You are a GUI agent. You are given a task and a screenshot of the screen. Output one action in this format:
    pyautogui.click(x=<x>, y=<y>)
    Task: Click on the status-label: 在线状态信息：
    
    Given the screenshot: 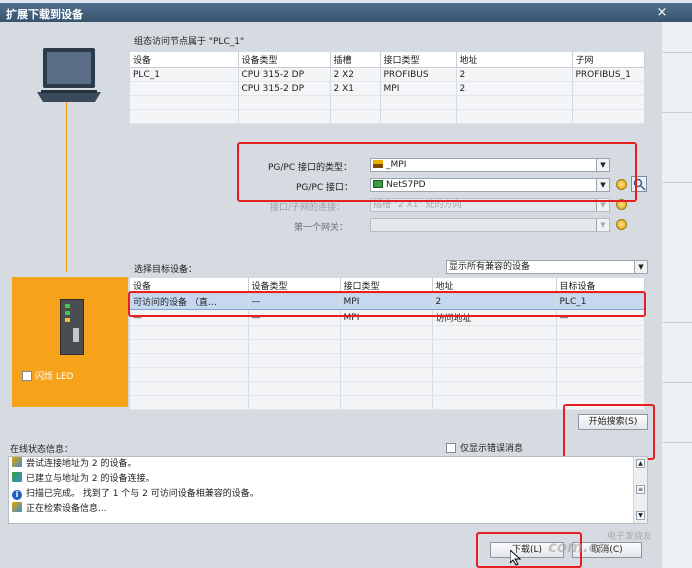 What is the action you would take?
    pyautogui.click(x=42, y=450)
    